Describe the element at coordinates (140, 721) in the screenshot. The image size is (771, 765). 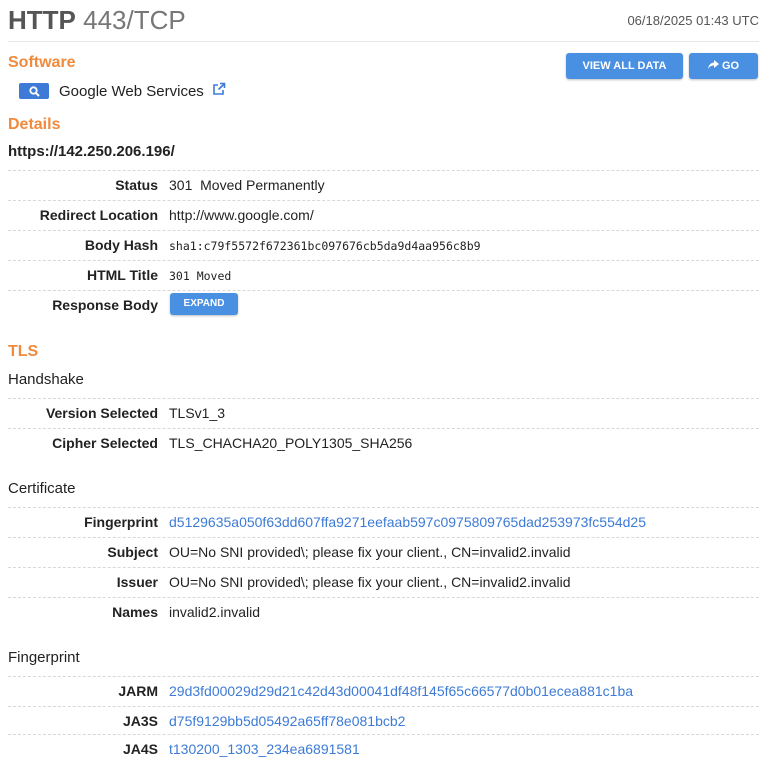
I see `row-label: JA3S` at that location.